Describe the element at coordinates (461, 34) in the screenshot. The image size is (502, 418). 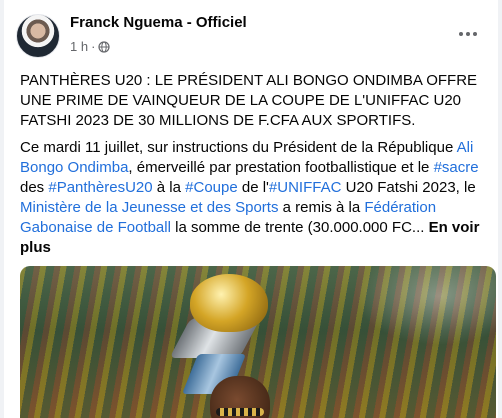
I see `more-options-icon` at that location.